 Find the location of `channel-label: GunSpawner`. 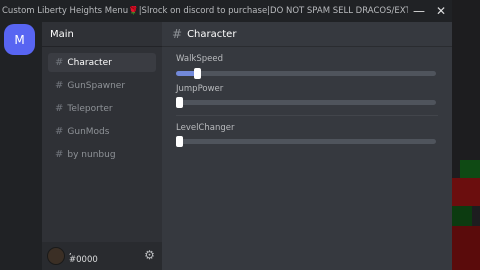

channel-label: GunSpawner is located at coordinates (96, 85).